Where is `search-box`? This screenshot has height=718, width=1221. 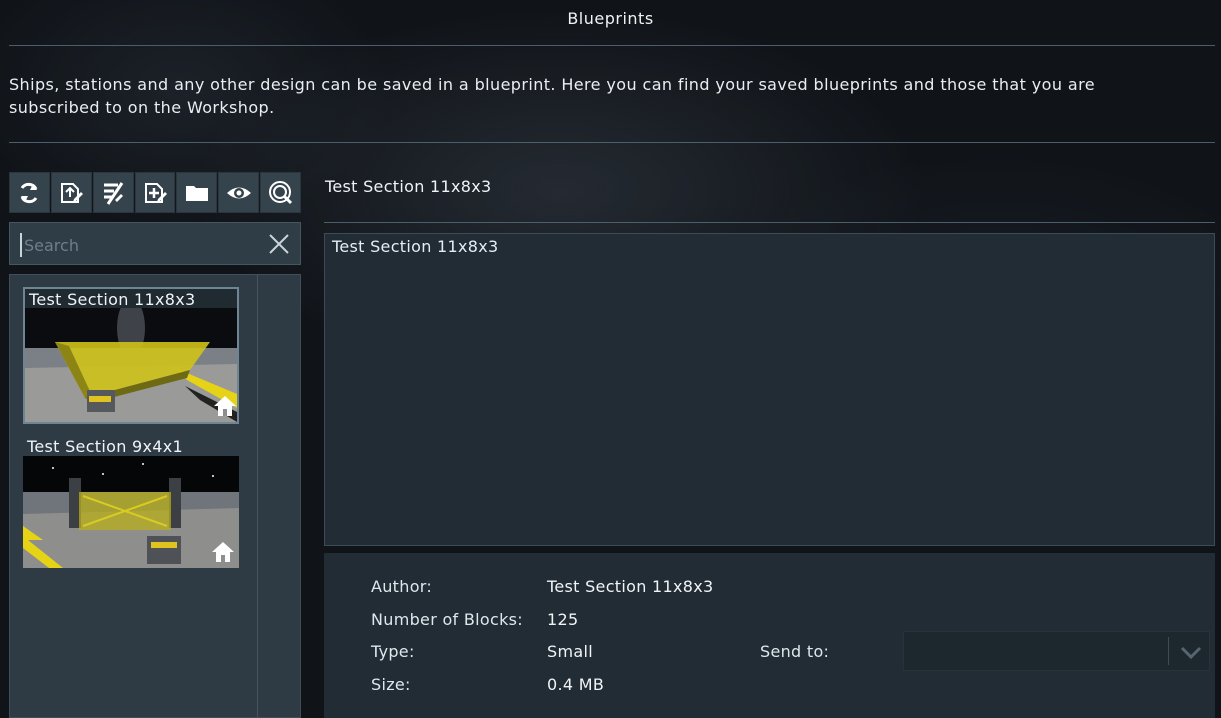
search-box is located at coordinates (155, 243).